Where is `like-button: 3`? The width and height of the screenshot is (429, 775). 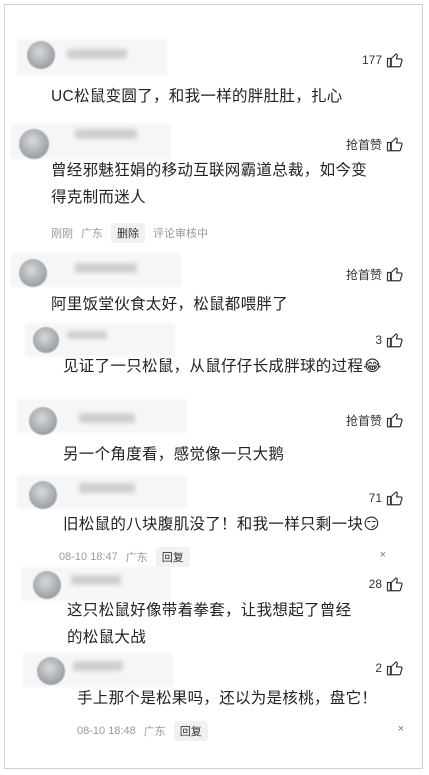 like-button: 3 is located at coordinates (389, 340).